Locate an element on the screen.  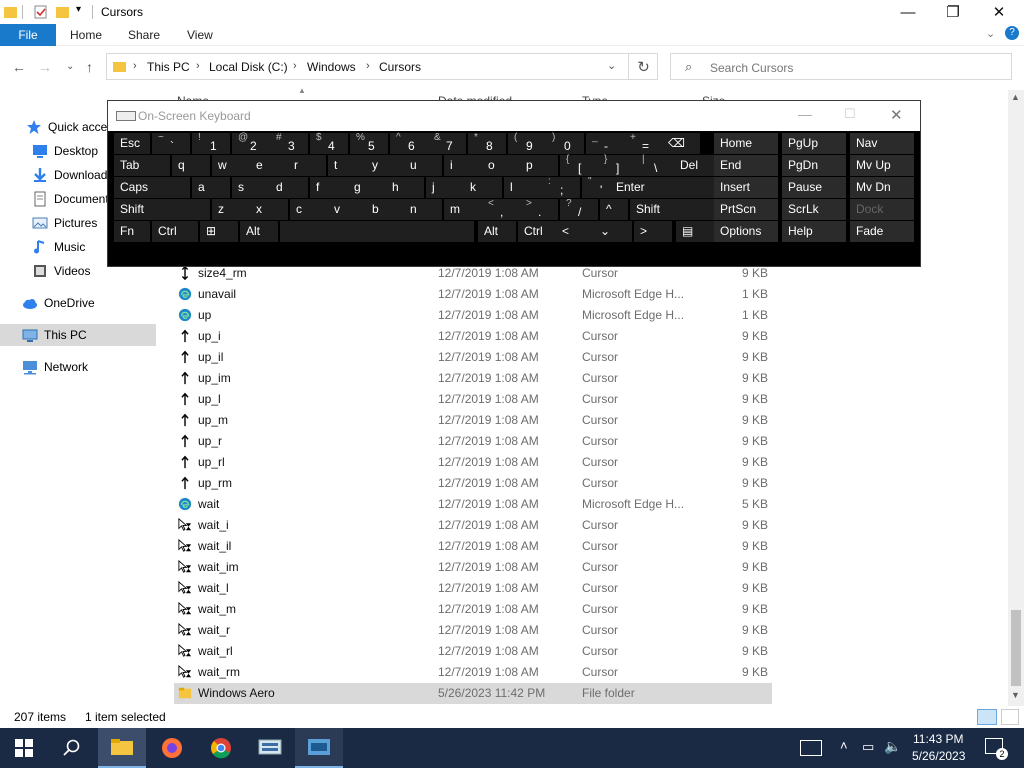
osk-key: /? is located at coordinates (579, 209).